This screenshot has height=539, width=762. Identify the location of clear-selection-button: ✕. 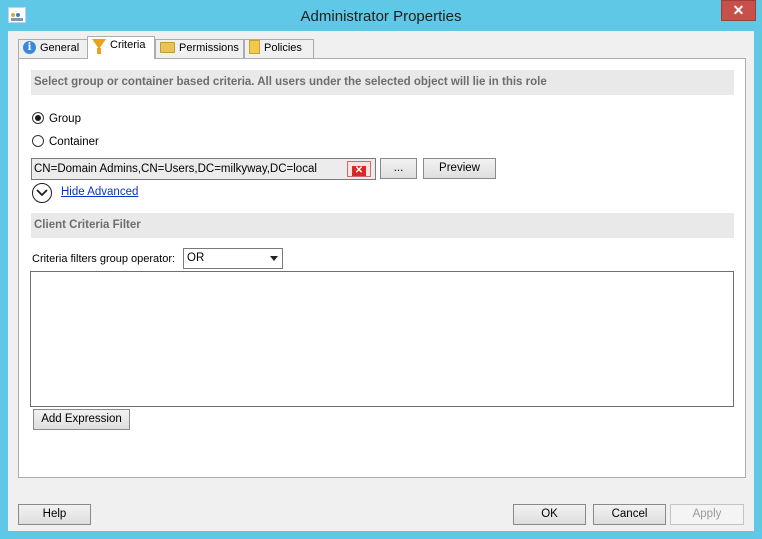
(359, 169).